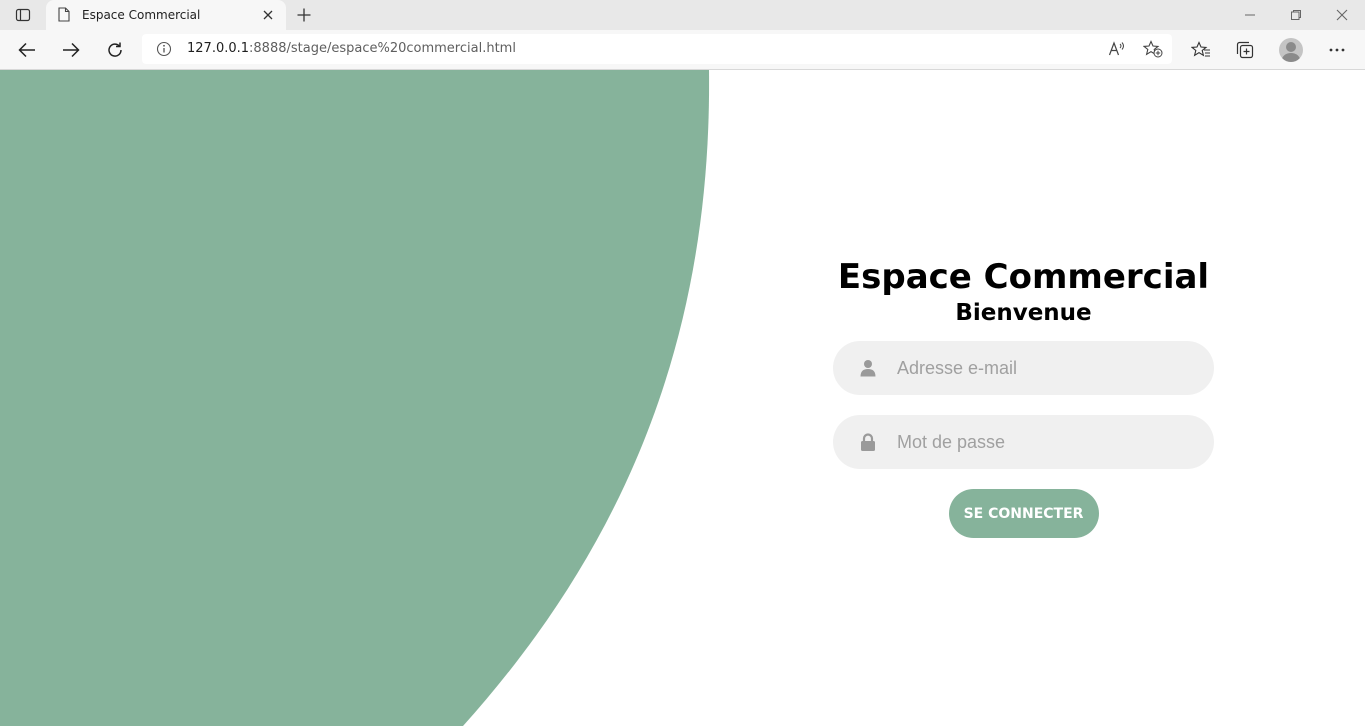 Image resolution: width=1365 pixels, height=726 pixels. I want to click on info-icon, so click(164, 49).